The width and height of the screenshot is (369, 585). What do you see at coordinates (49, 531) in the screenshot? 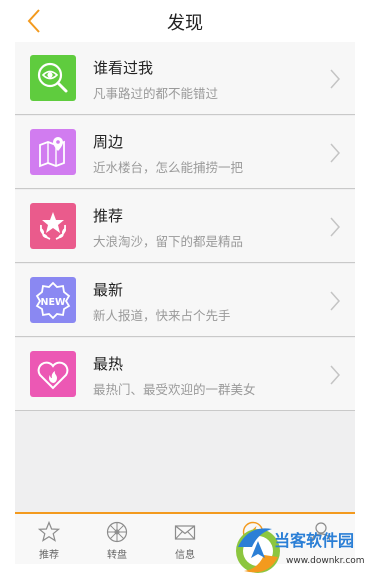
I see `star-outline-icon` at bounding box center [49, 531].